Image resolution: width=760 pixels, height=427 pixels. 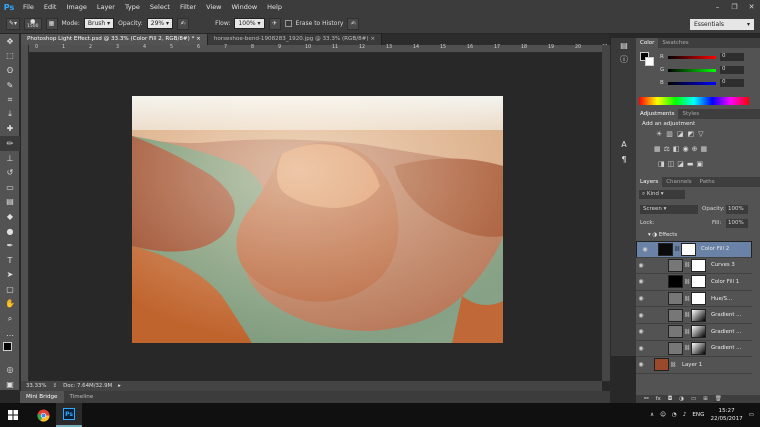 What do you see at coordinates (652, 415) in the screenshot?
I see `chevron-up-icon: ∧` at bounding box center [652, 415].